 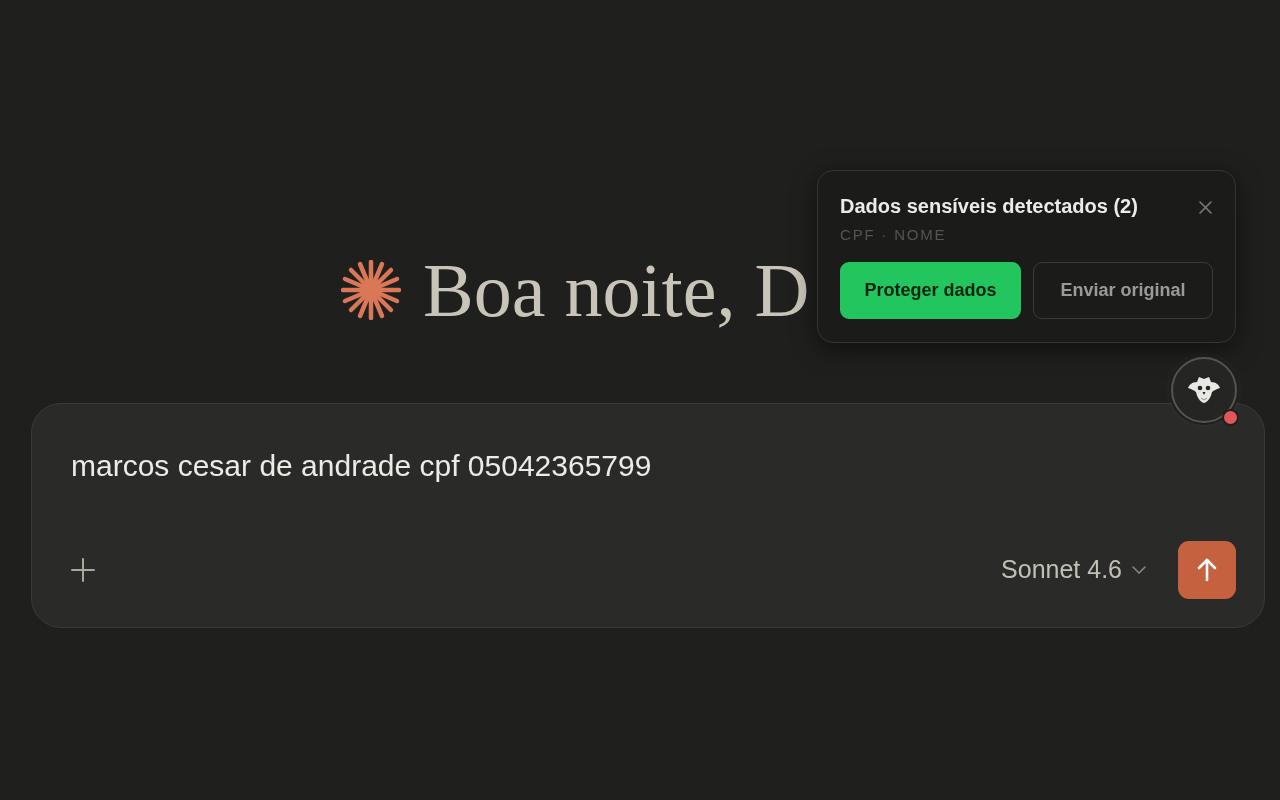 What do you see at coordinates (83, 570) in the screenshot?
I see `plus-icon` at bounding box center [83, 570].